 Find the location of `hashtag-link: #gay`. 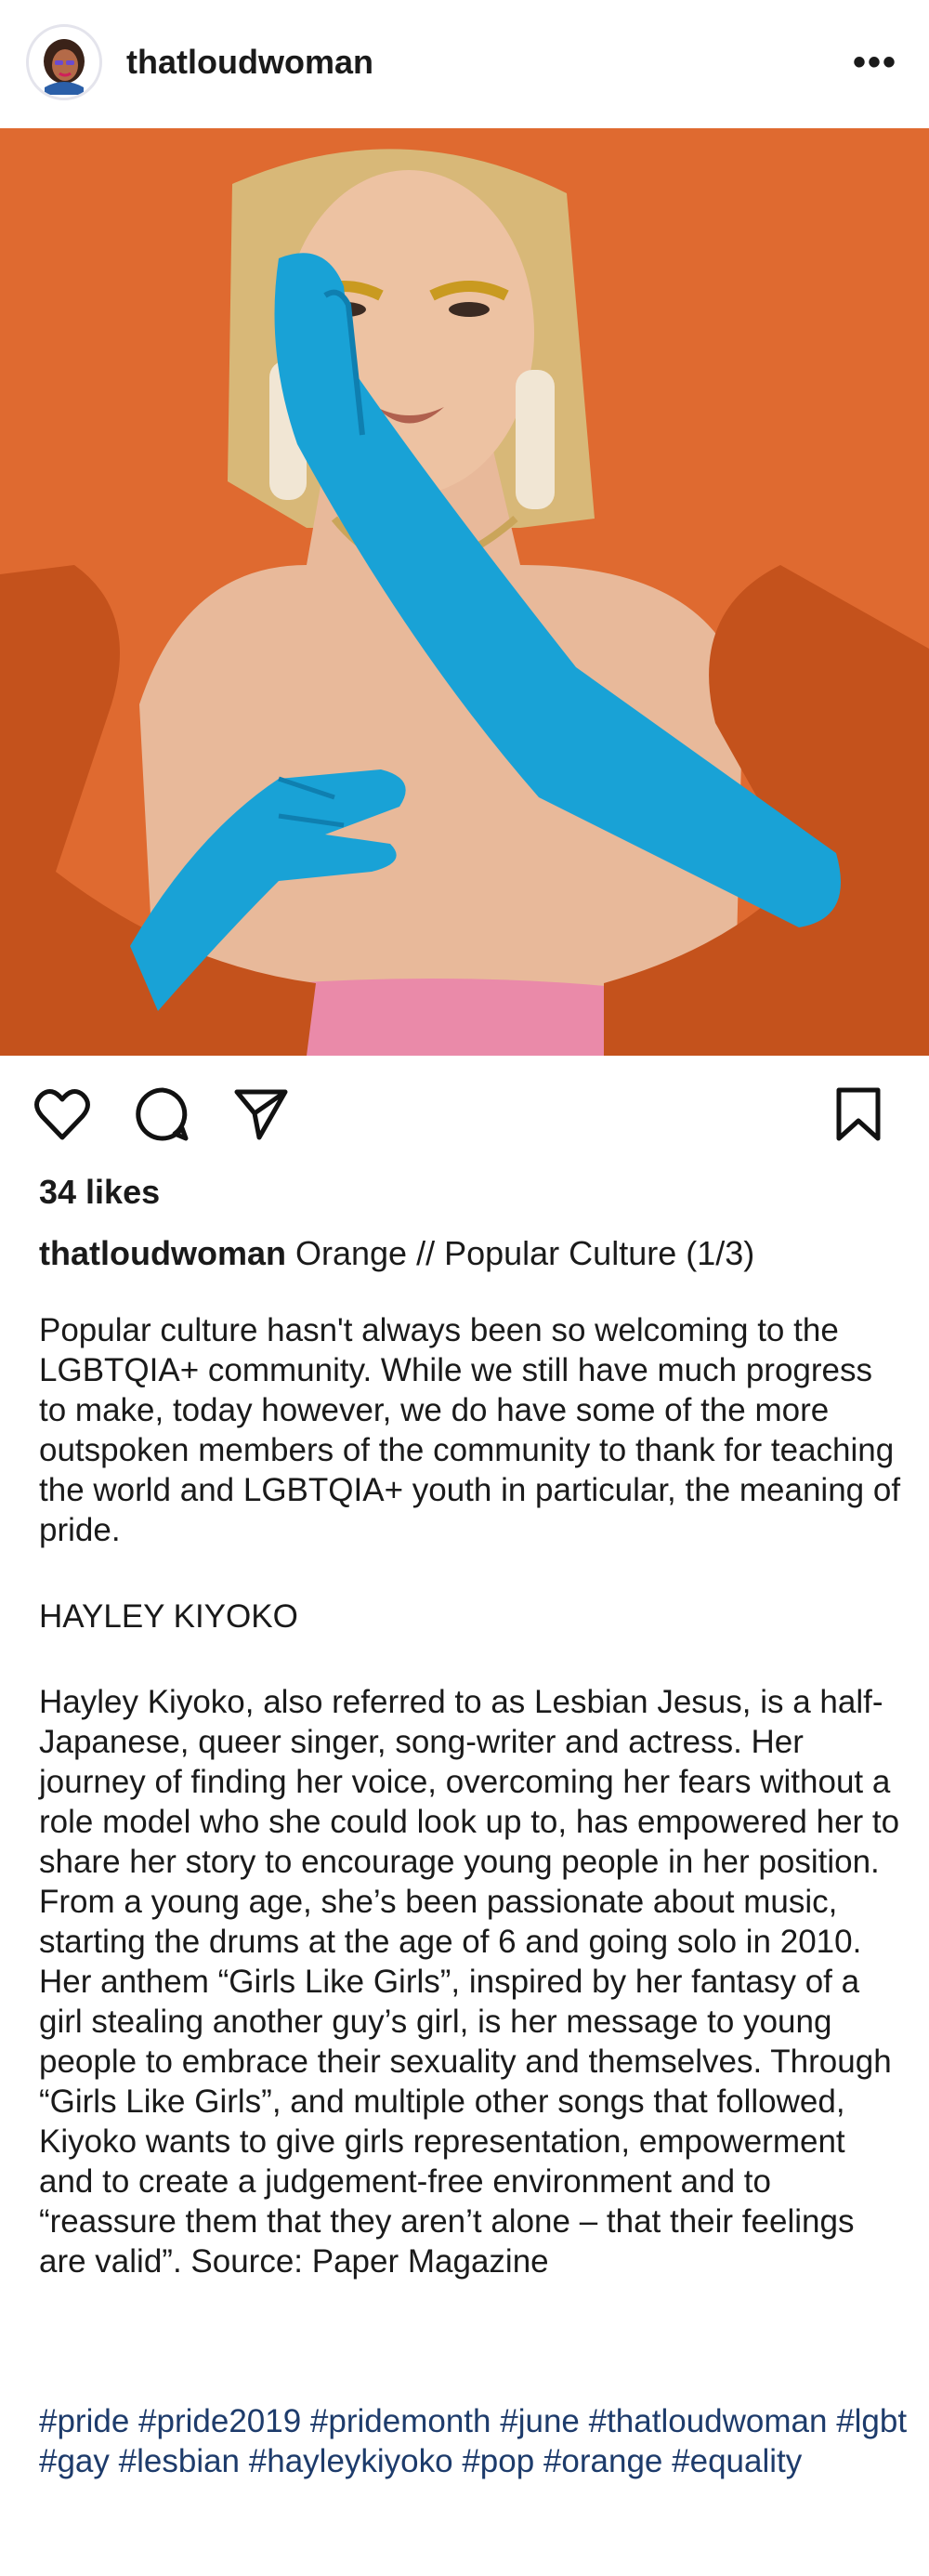

hashtag-link: #gay is located at coordinates (74, 2461).